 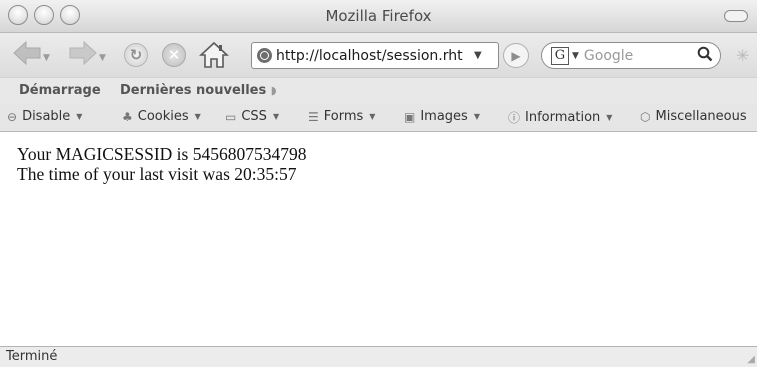 I want to click on dev-menu-miscellaneous: ⬡ Miscellaneous, so click(x=693, y=116).